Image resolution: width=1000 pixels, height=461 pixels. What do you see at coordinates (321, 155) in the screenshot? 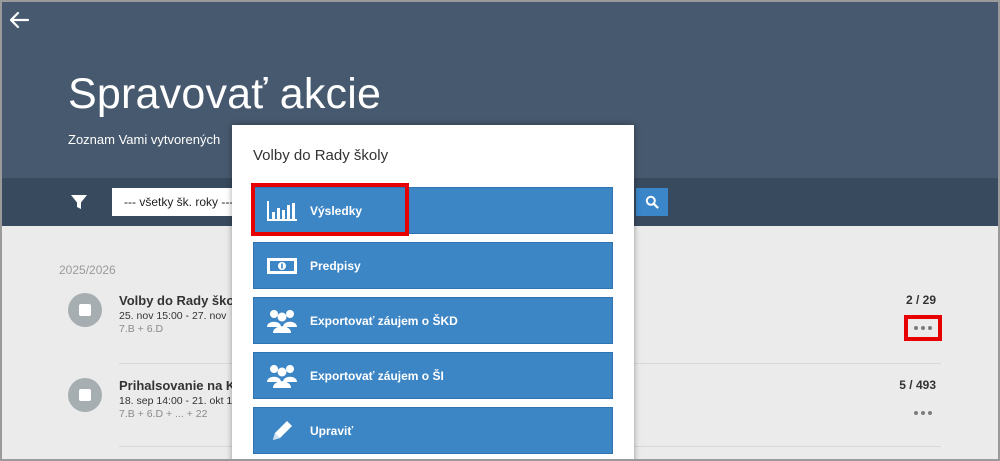
I see `popup-title: Volby do Rady školy` at bounding box center [321, 155].